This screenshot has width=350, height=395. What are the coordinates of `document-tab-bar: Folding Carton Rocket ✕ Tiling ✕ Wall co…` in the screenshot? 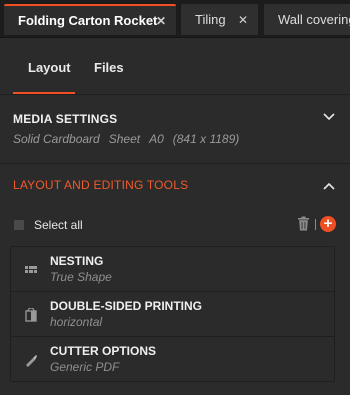 It's located at (175, 19).